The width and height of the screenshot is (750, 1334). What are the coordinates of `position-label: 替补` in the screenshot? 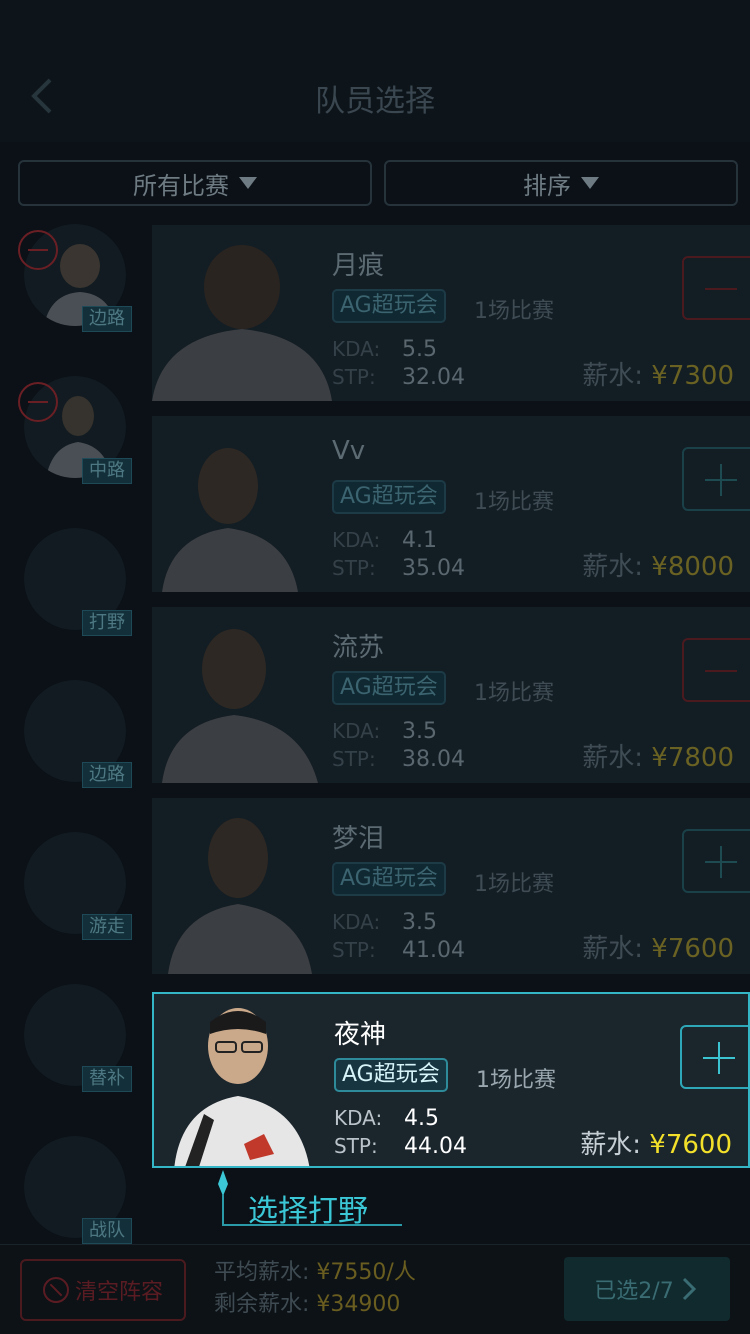 It's located at (107, 1079).